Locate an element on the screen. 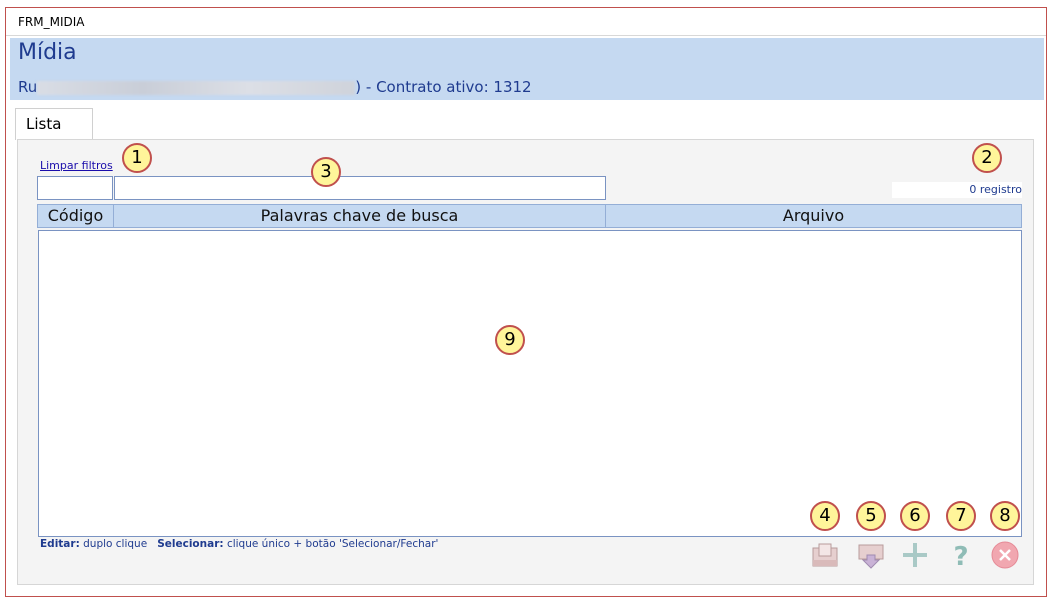 This screenshot has height=601, width=1054. add-icon is located at coordinates (915, 555).